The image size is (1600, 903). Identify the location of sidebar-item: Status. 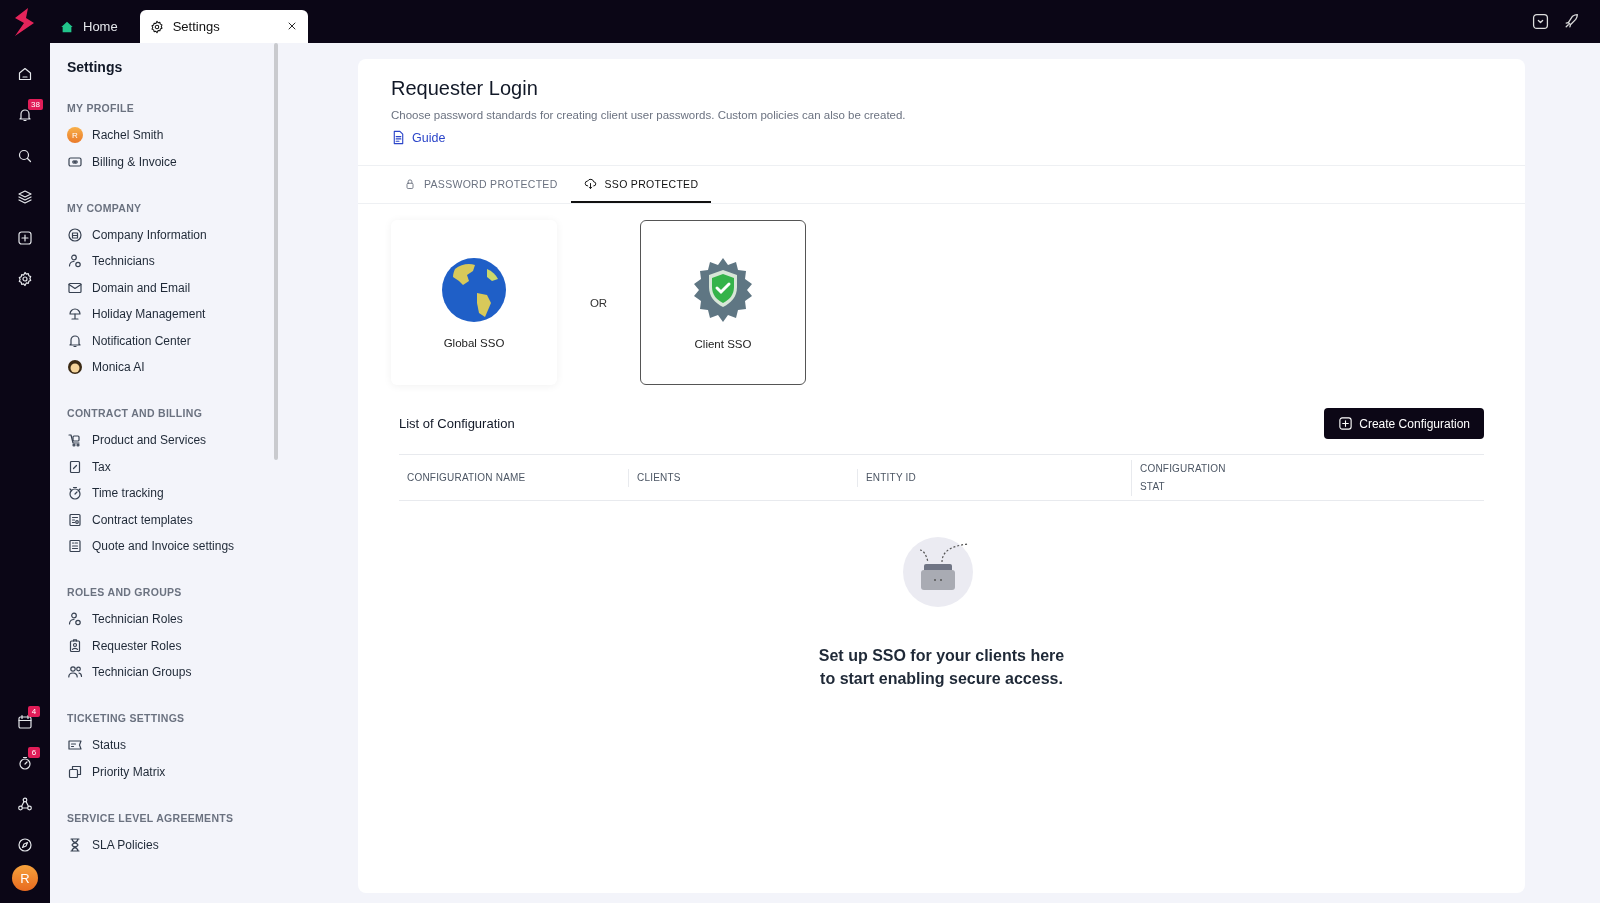
(175, 745).